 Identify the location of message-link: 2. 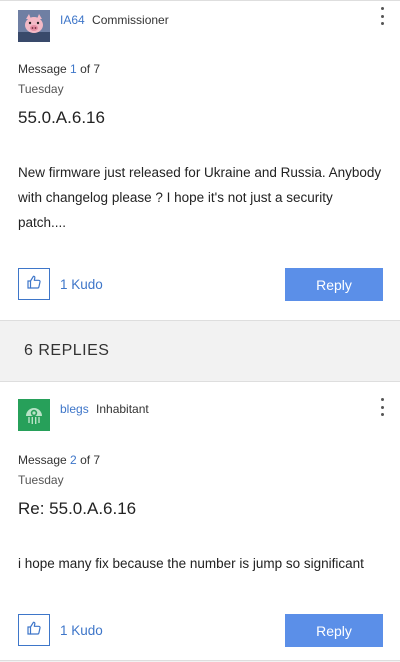
(73, 460).